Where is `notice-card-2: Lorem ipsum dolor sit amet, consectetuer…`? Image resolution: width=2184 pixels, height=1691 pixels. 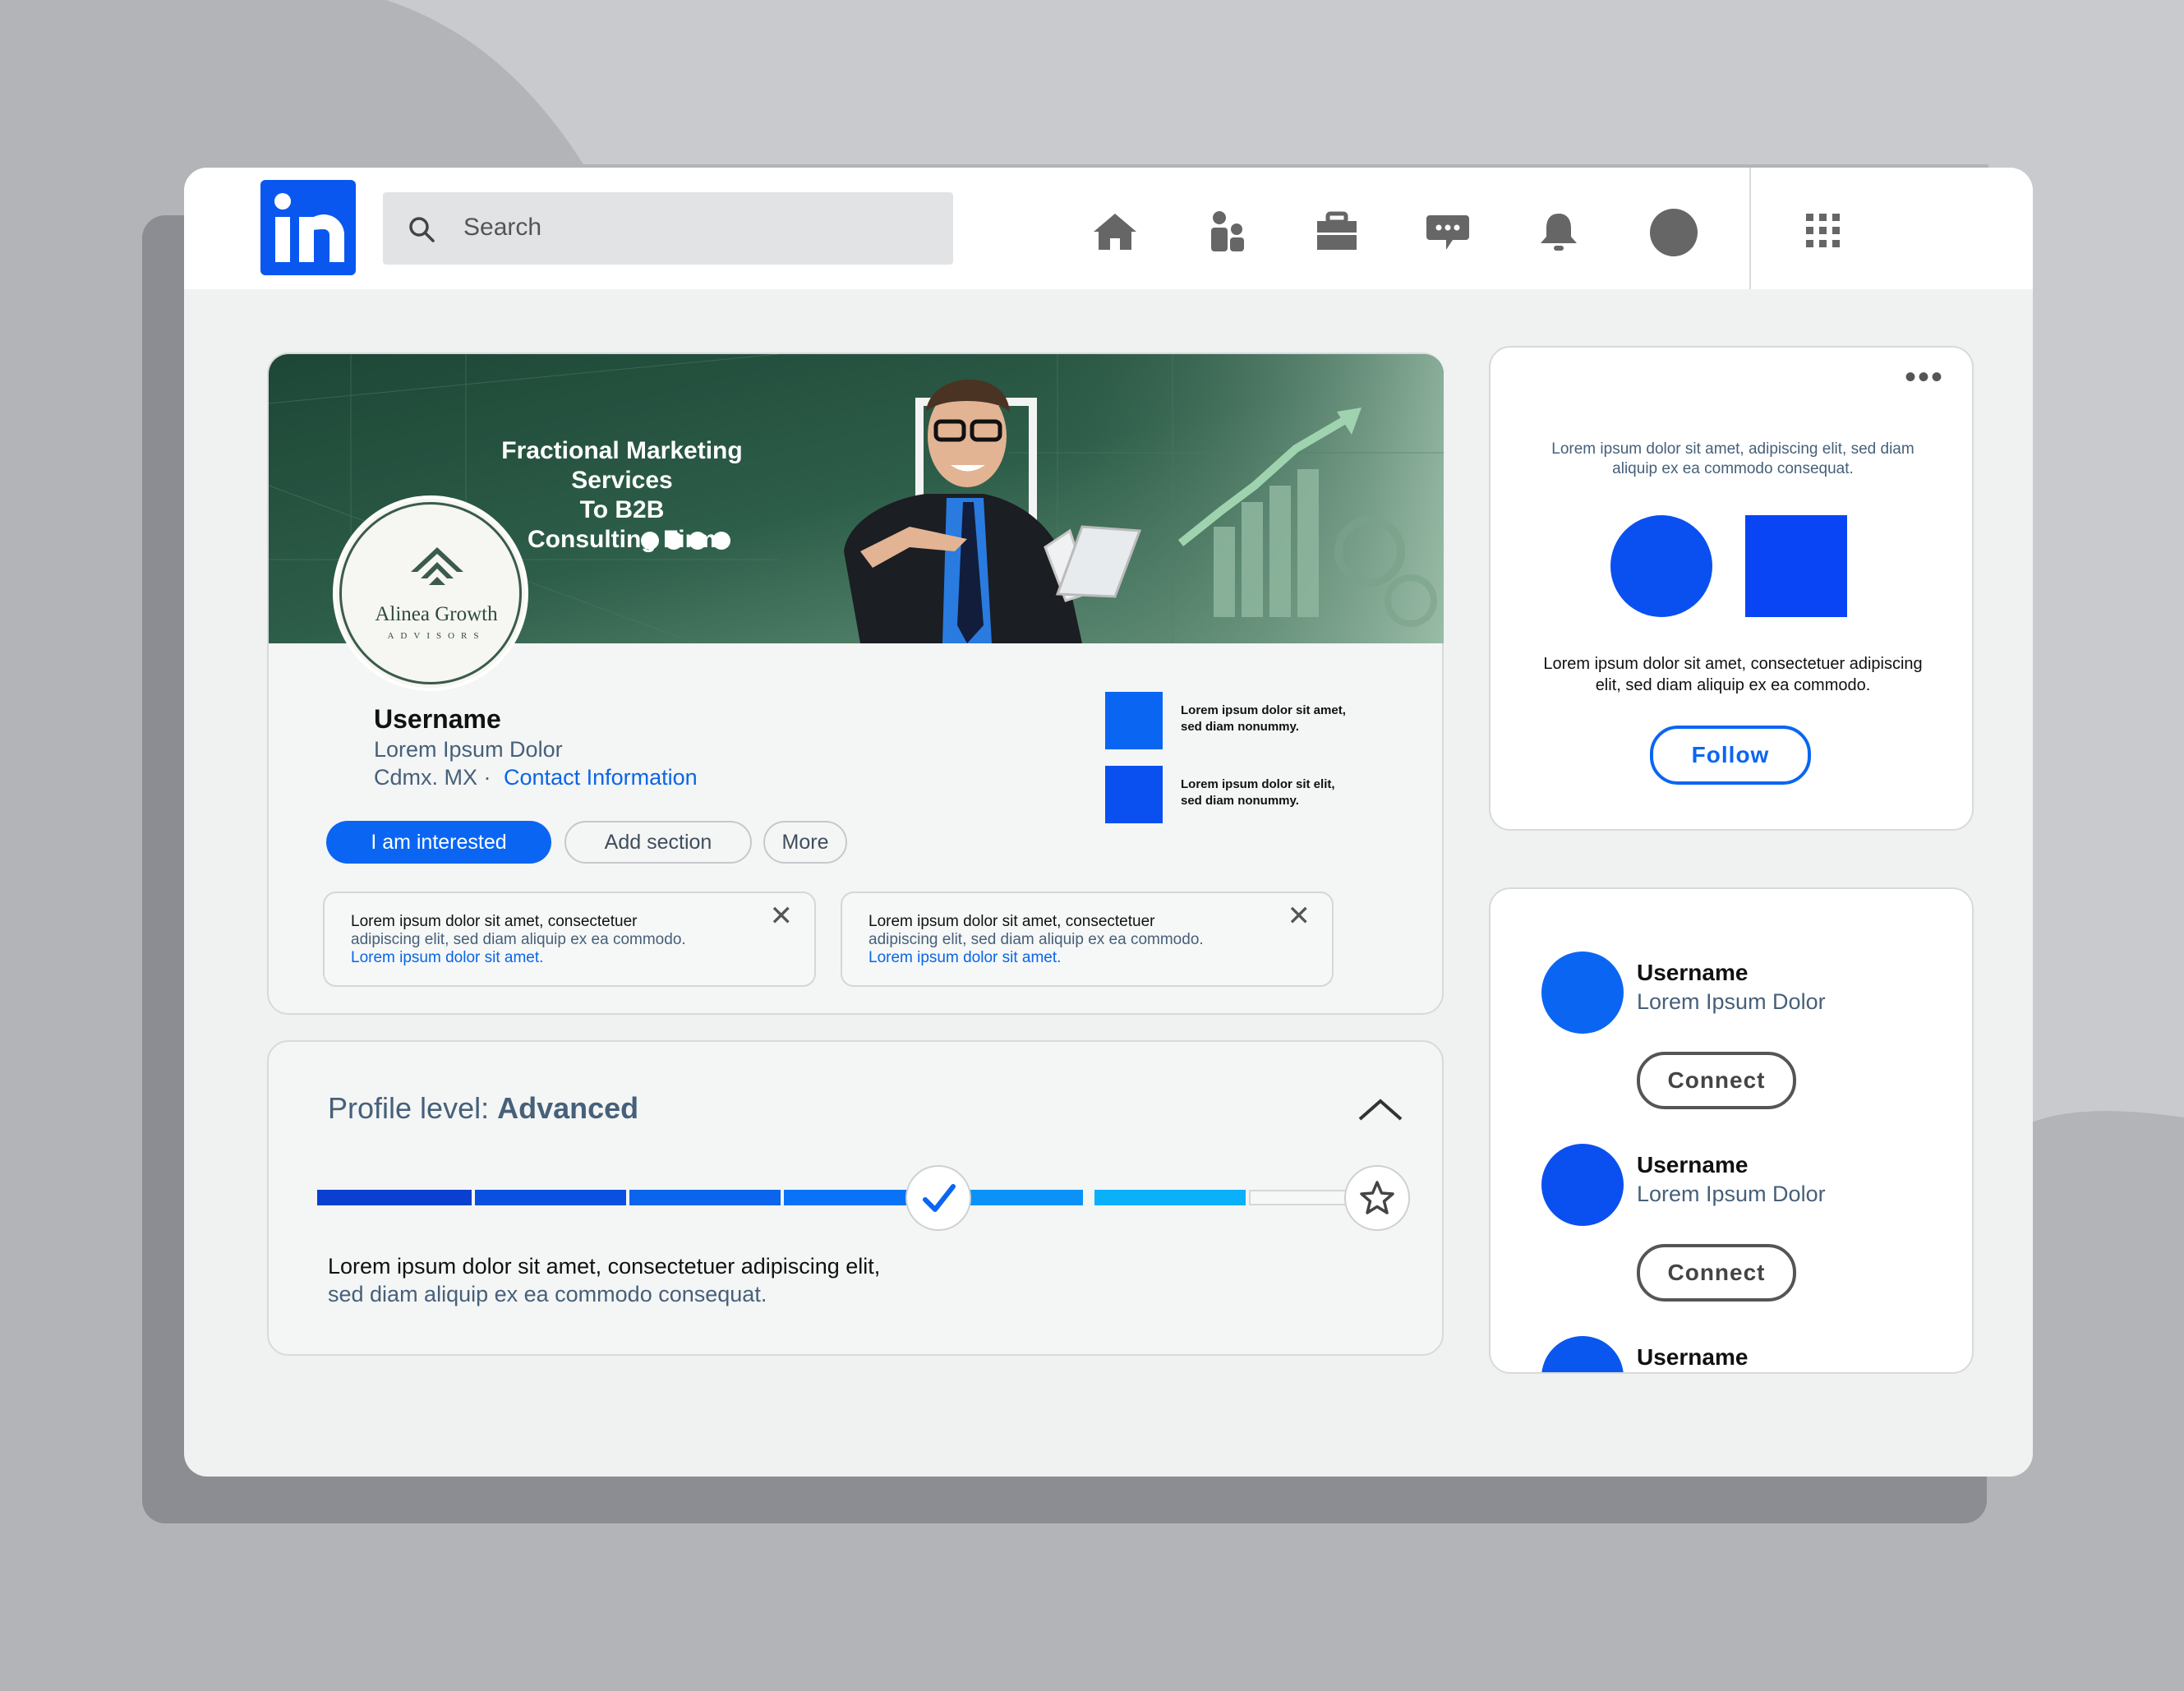
notice-card-2: Lorem ipsum dolor sit amet, consectetuer… is located at coordinates (1087, 939).